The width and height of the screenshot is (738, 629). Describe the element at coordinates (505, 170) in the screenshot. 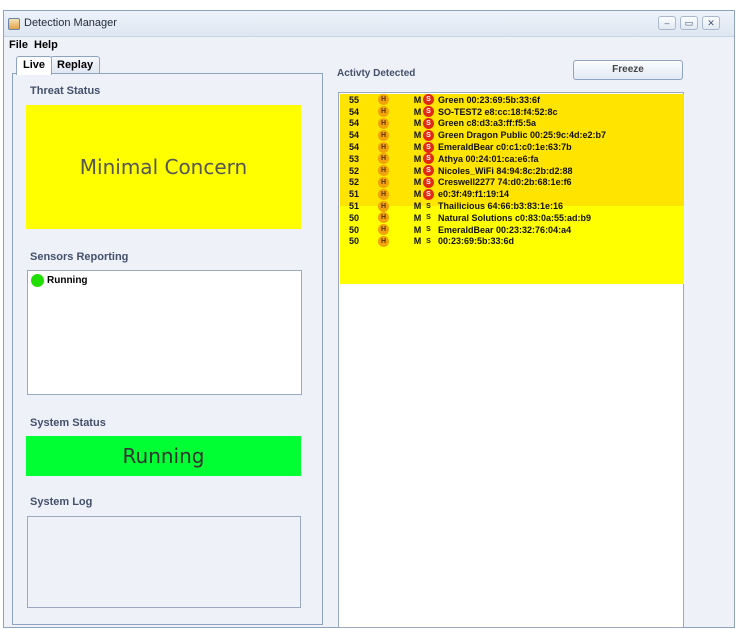

I see `activity-network: Nicoles_WiFi 84:94:8c:2b:d2:88` at that location.